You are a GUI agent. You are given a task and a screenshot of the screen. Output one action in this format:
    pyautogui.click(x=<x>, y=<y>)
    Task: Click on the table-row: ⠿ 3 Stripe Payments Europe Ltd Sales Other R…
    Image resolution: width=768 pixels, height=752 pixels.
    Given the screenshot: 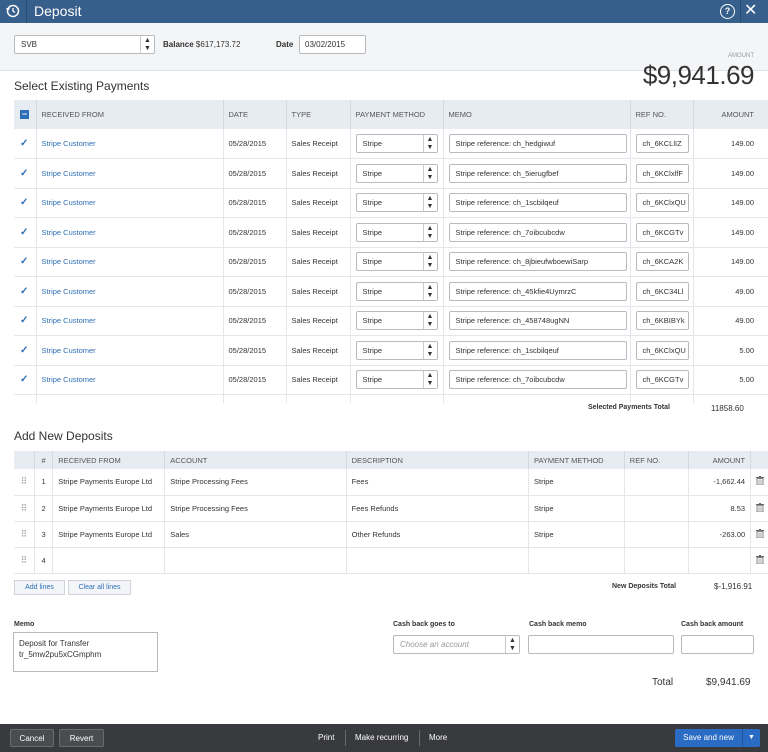 What is the action you would take?
    pyautogui.click(x=391, y=534)
    